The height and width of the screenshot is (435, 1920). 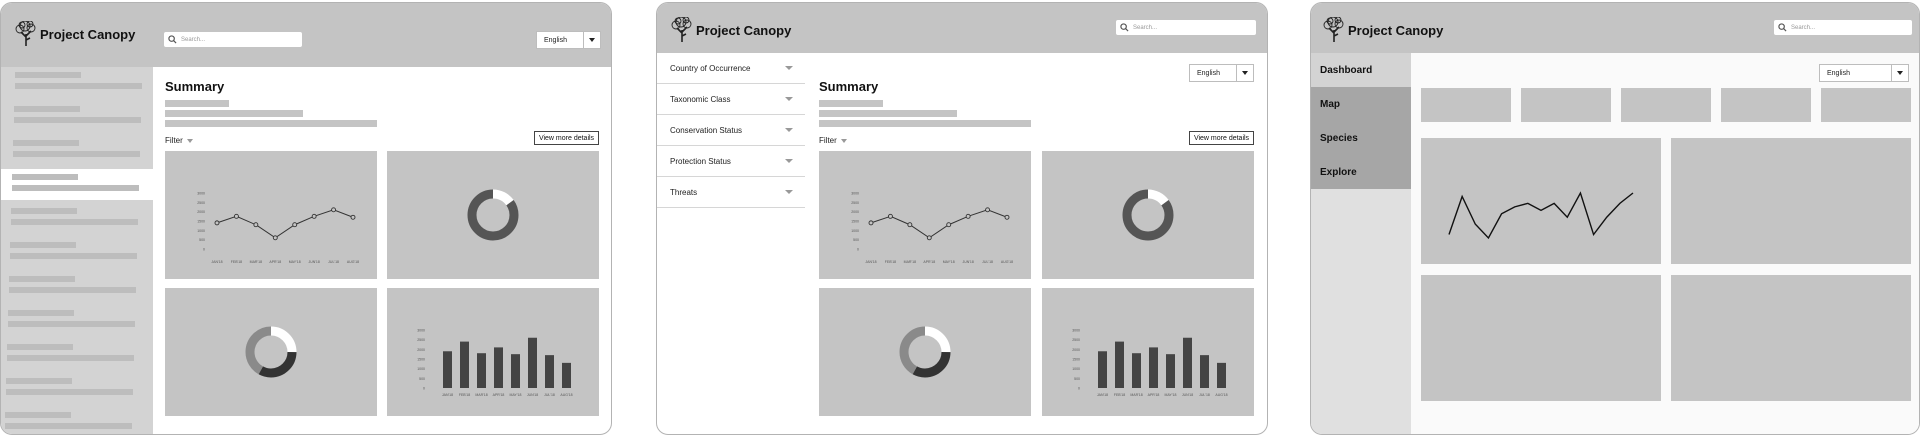 I want to click on filter-label: Conservation Status, so click(x=706, y=130).